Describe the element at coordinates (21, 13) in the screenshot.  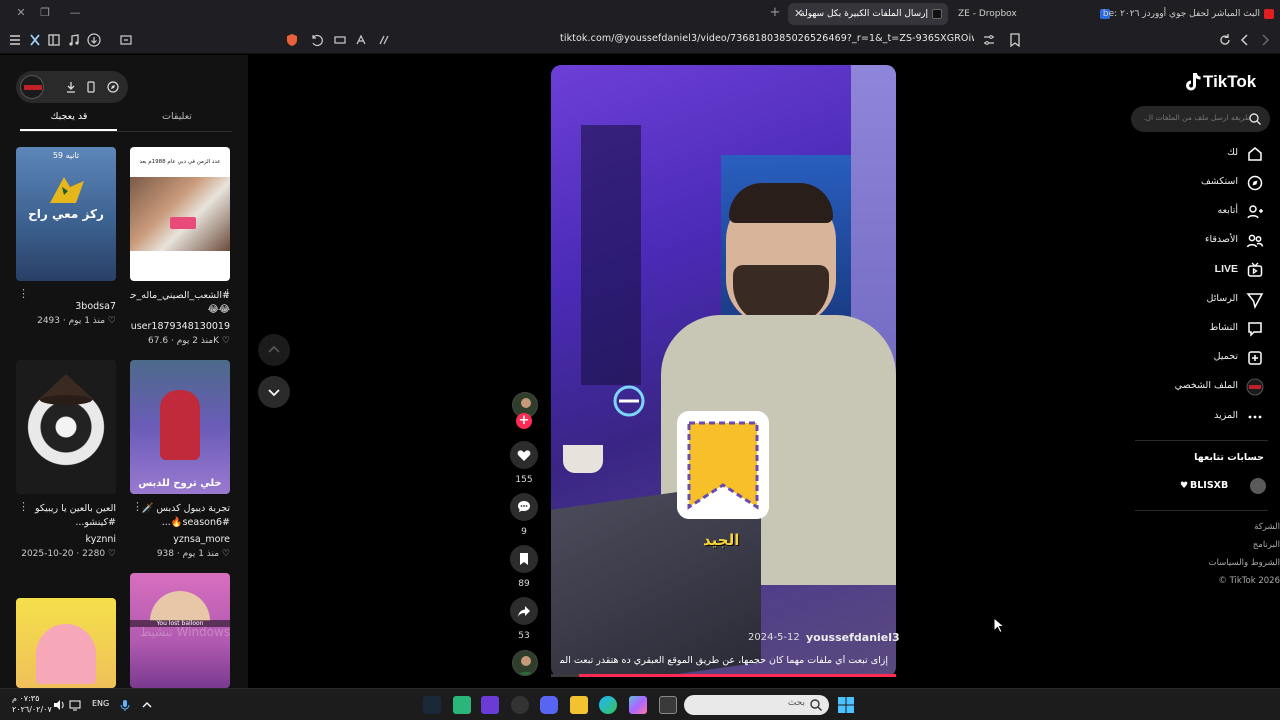
I see `close-window-icon: ✕` at that location.